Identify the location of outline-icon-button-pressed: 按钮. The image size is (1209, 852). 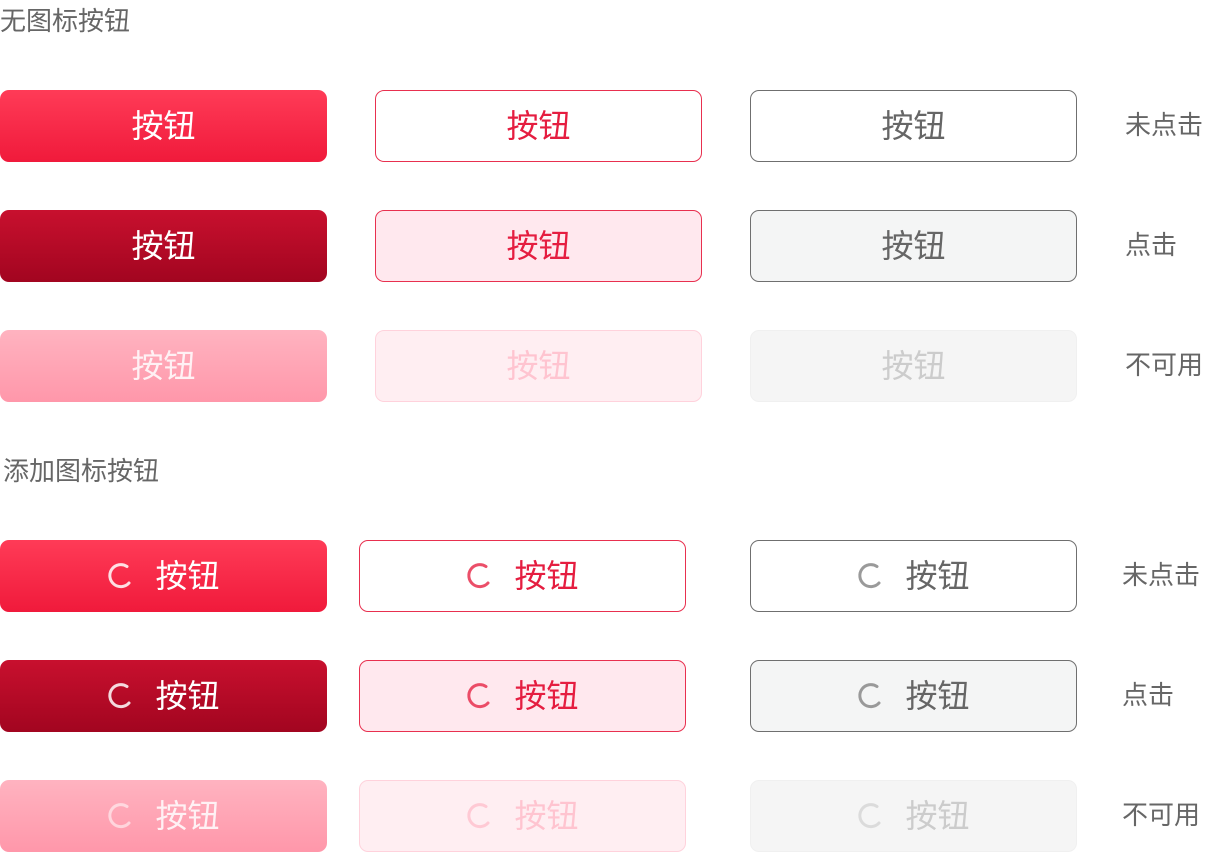
(522, 696).